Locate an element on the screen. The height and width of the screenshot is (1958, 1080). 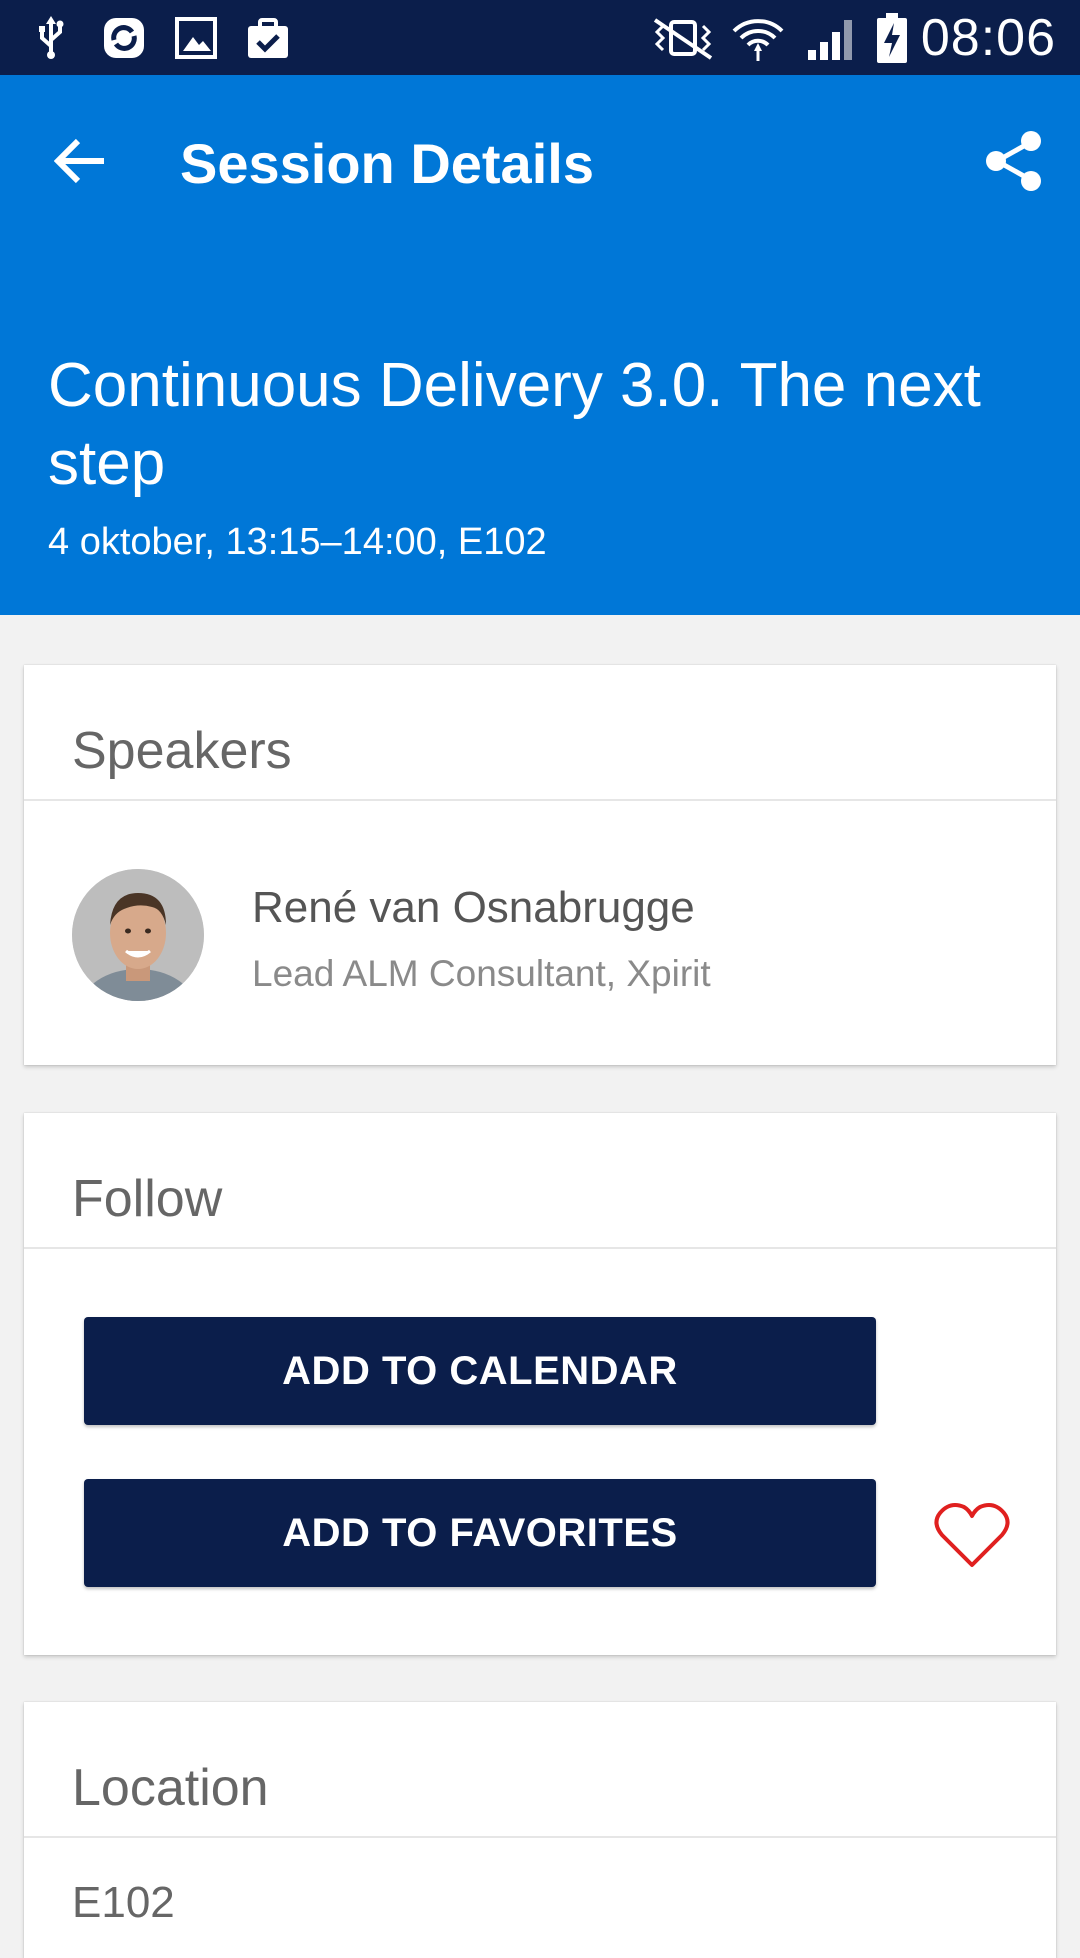
image-icon is located at coordinates (196, 38).